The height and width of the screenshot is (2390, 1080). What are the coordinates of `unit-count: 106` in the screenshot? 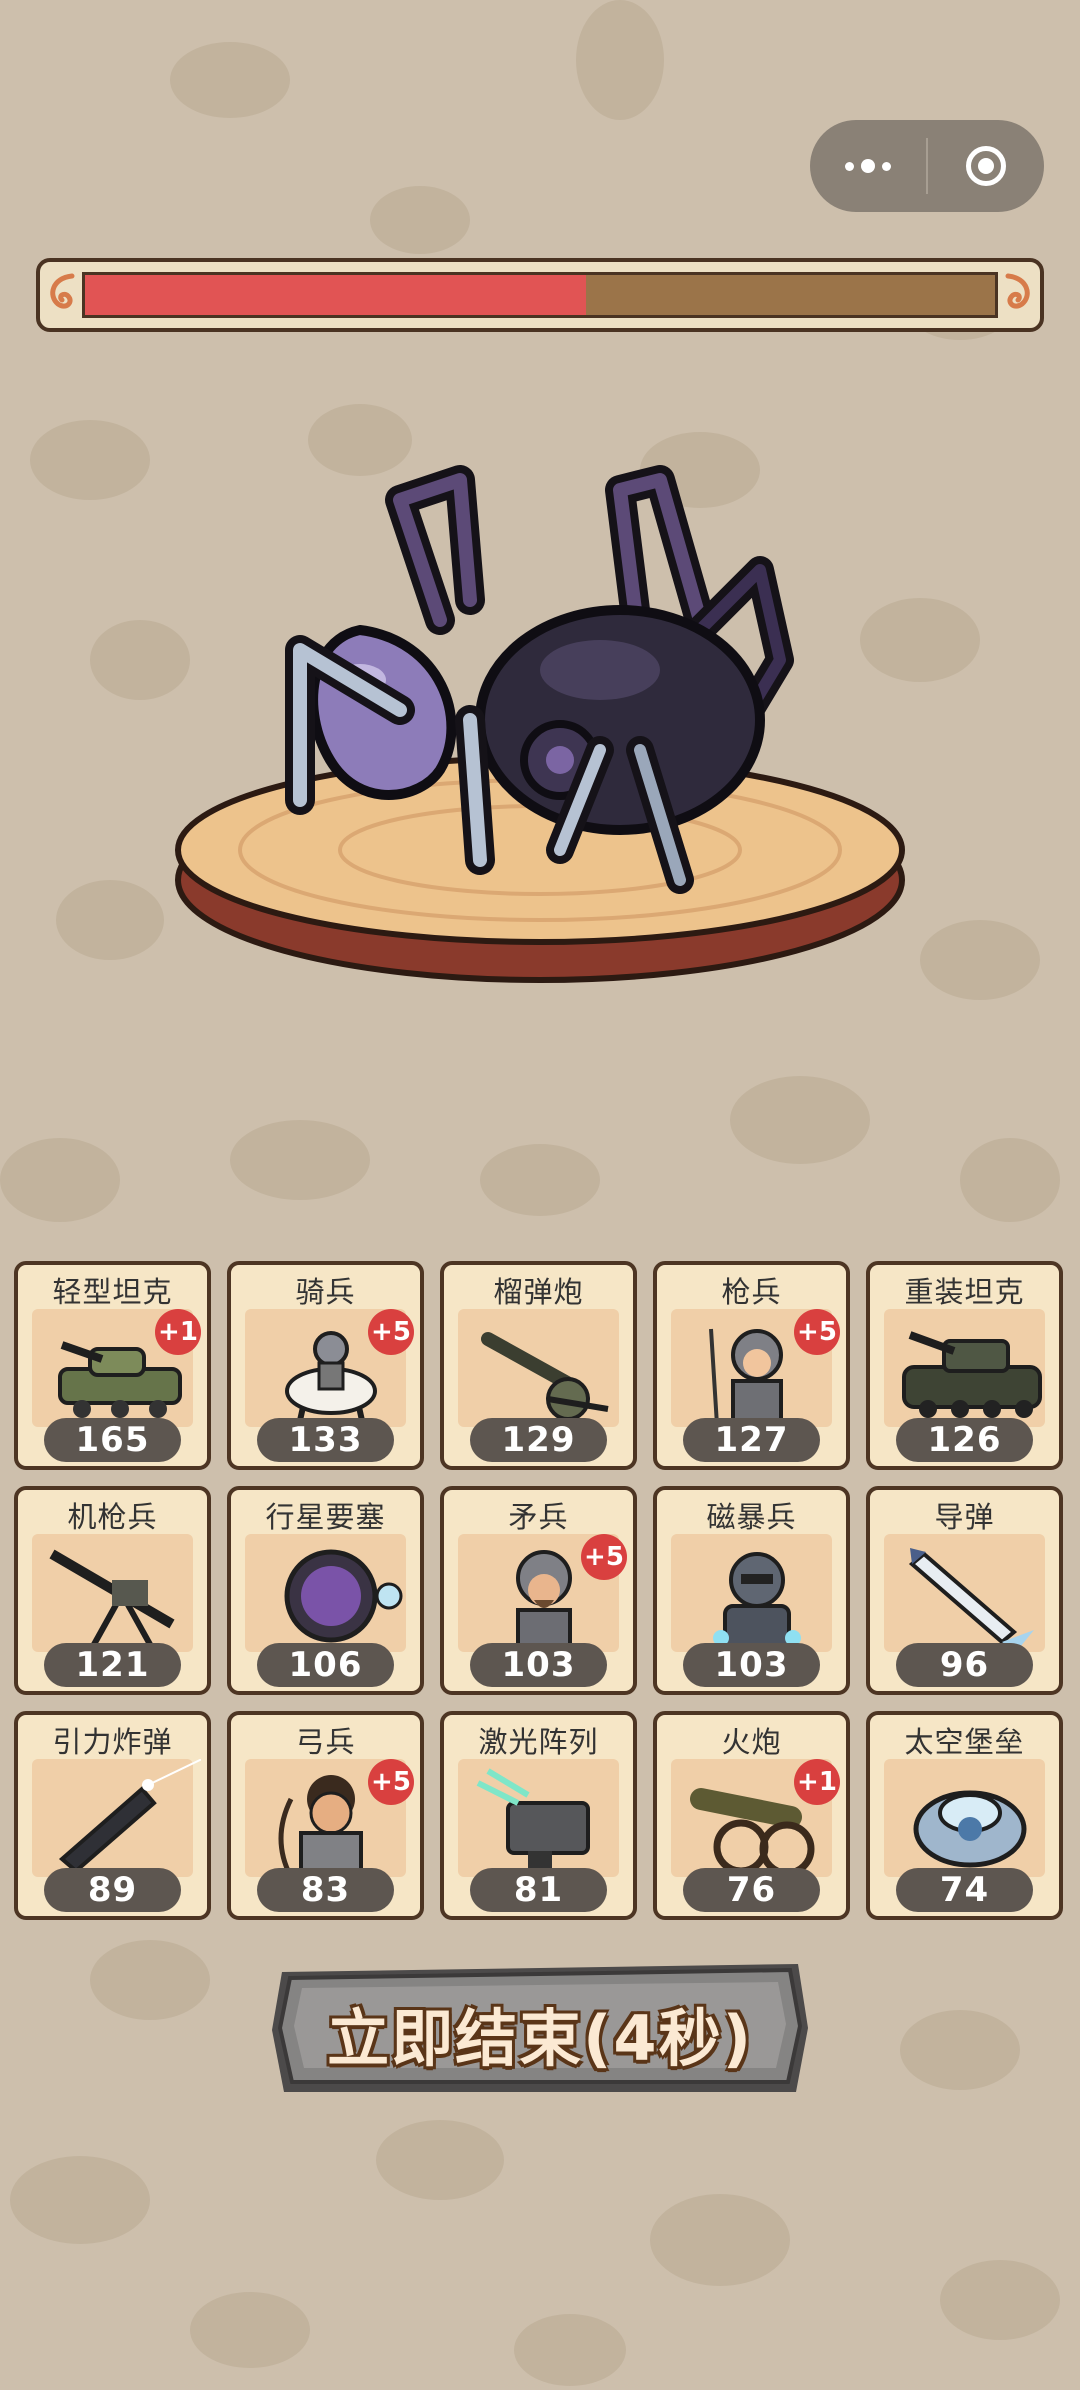 It's located at (325, 1665).